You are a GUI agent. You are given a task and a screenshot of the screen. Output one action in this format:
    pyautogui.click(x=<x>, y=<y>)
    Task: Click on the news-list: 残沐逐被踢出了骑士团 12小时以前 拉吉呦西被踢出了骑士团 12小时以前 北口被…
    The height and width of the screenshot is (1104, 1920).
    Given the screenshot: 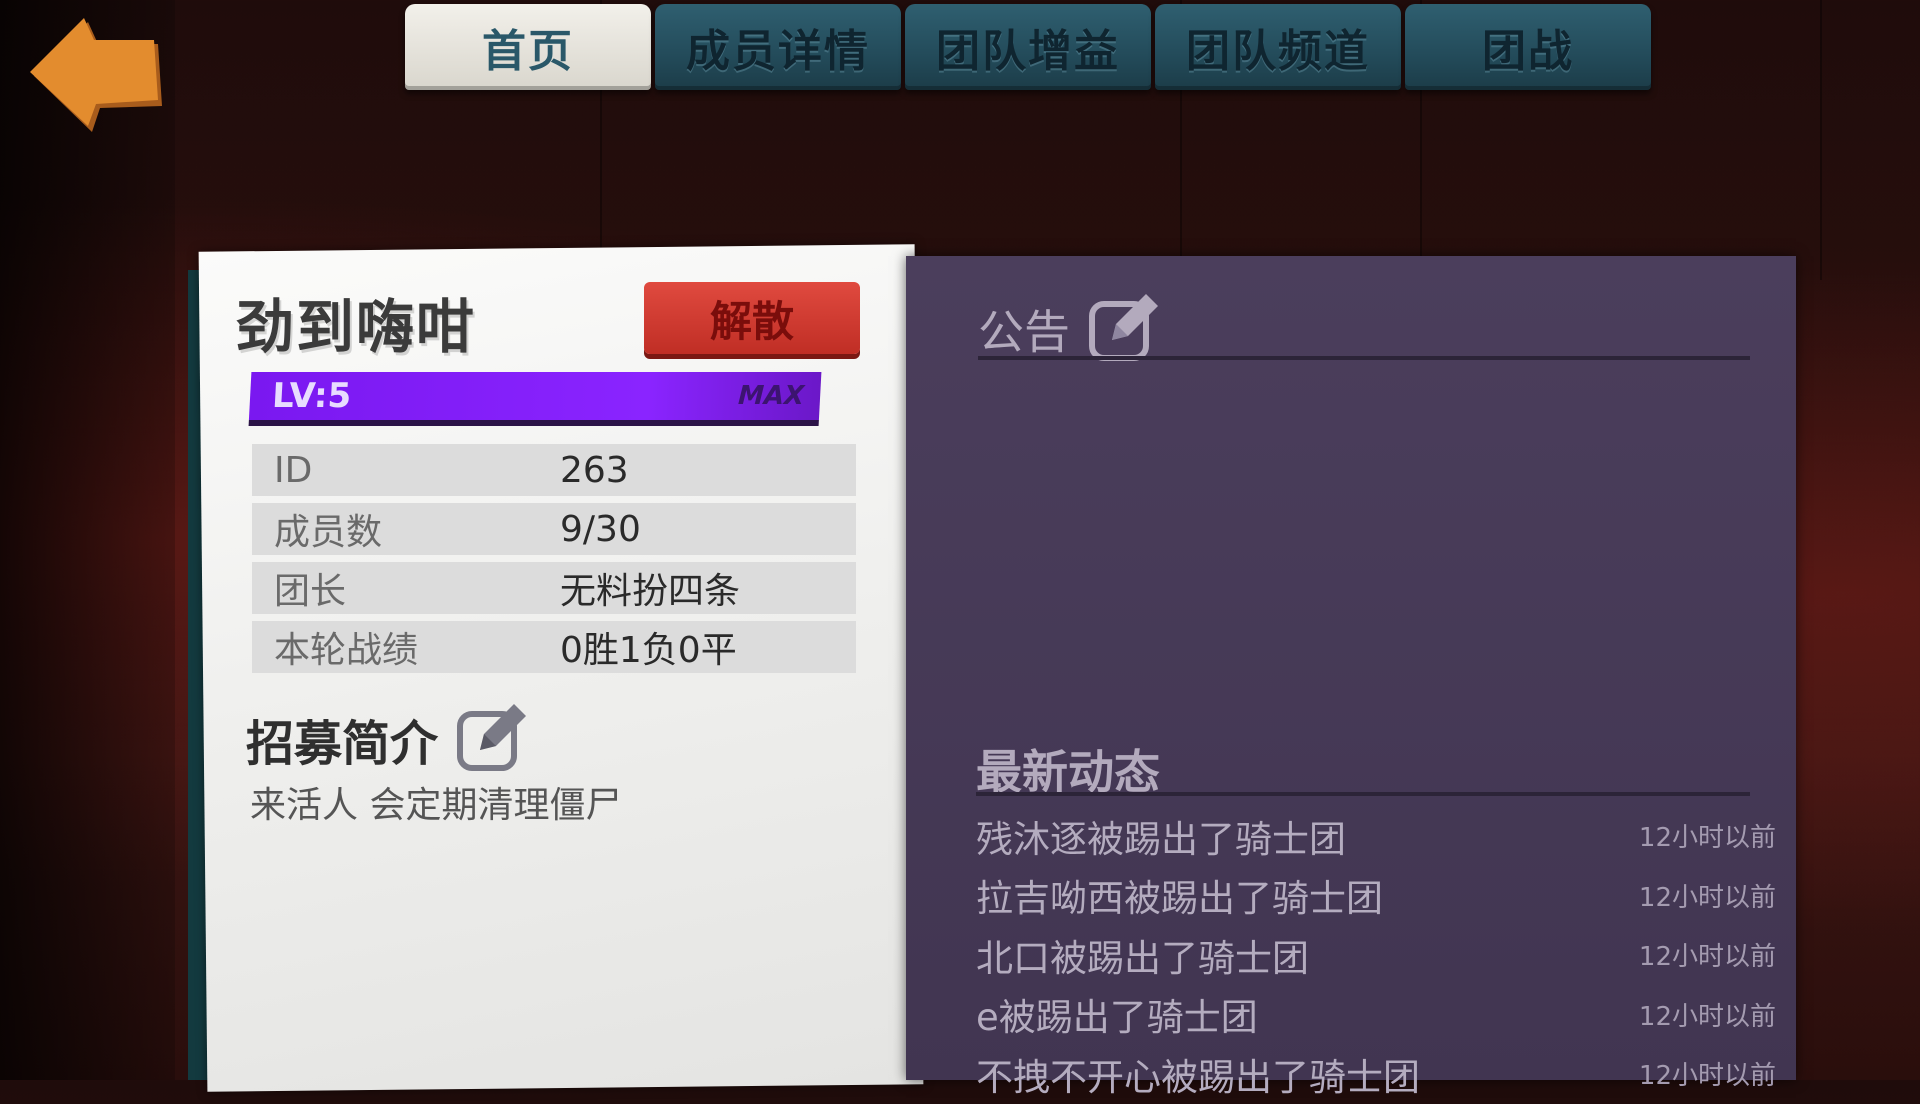 What is the action you would take?
    pyautogui.click(x=1376, y=955)
    